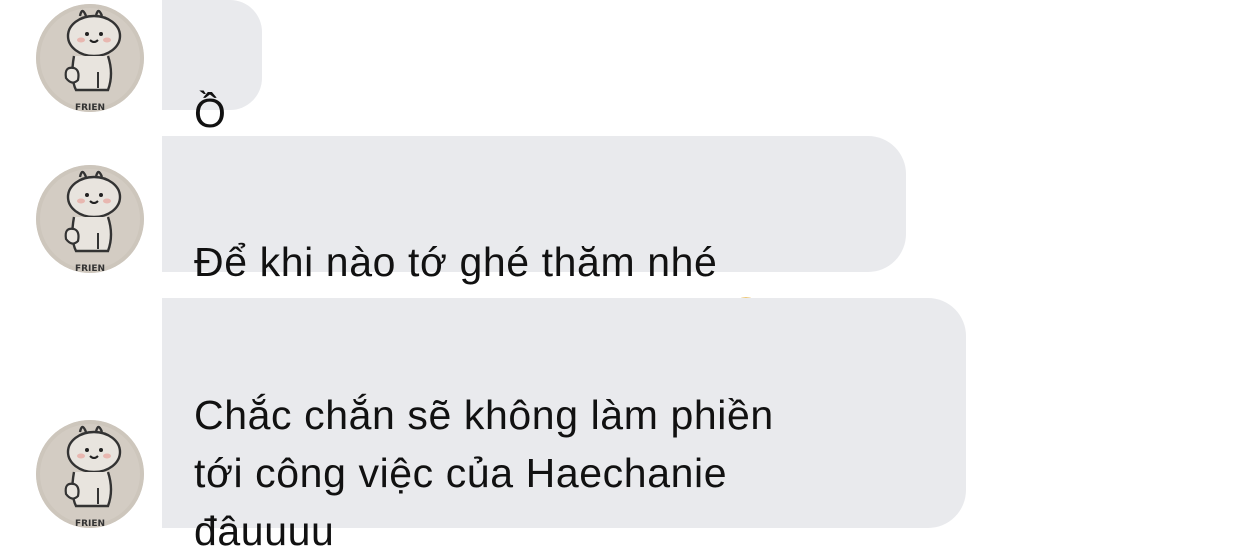 The height and width of the screenshot is (560, 1242). I want to click on message-text: Ồ, so click(210, 113).